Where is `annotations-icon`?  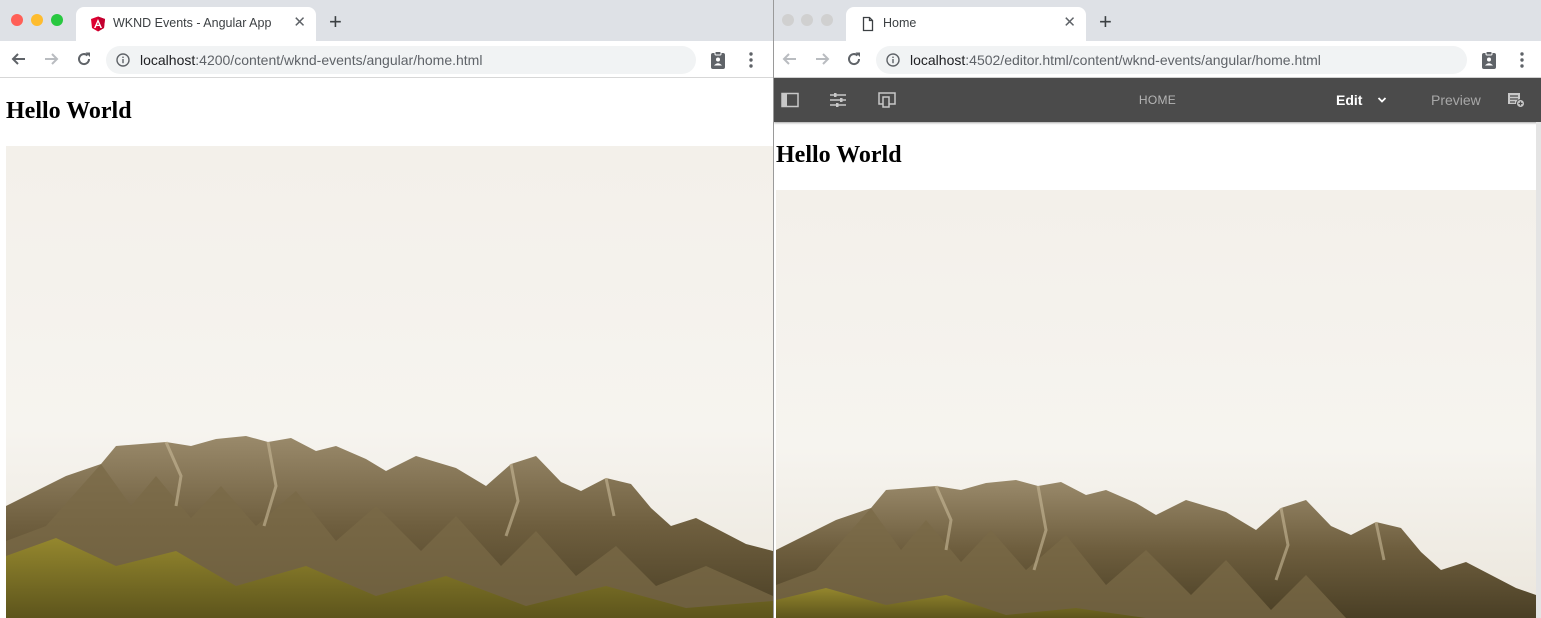
annotations-icon is located at coordinates (1516, 100).